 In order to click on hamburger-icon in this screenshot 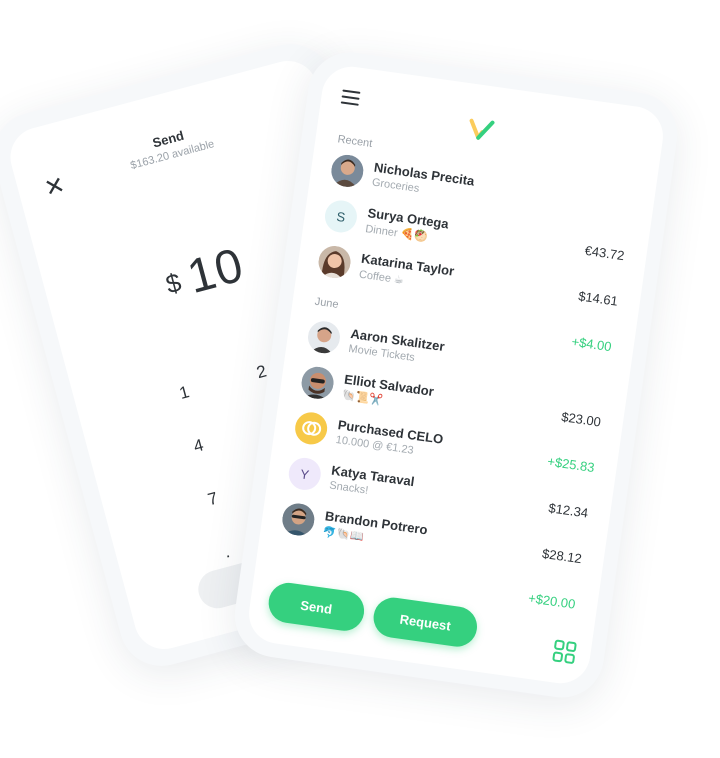, I will do `click(350, 99)`.